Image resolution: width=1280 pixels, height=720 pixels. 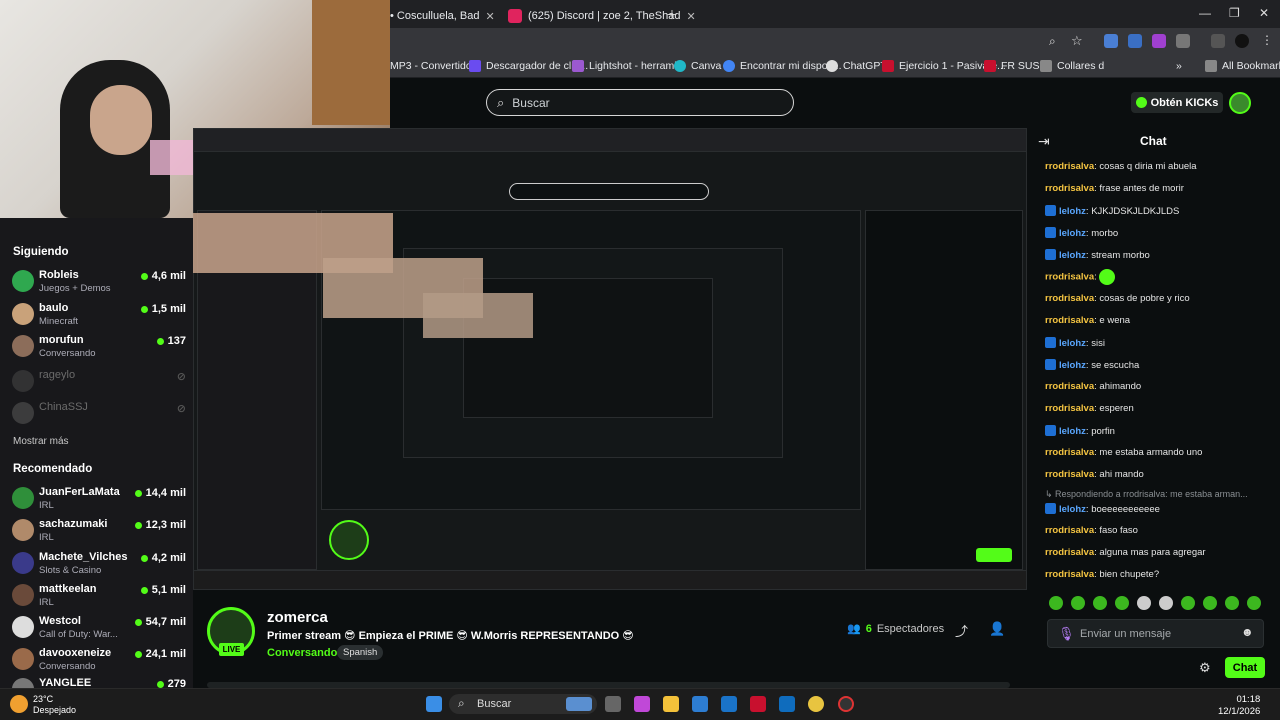 What do you see at coordinates (1044, 141) in the screenshot?
I see `collapse-chat-icon: ⇥` at bounding box center [1044, 141].